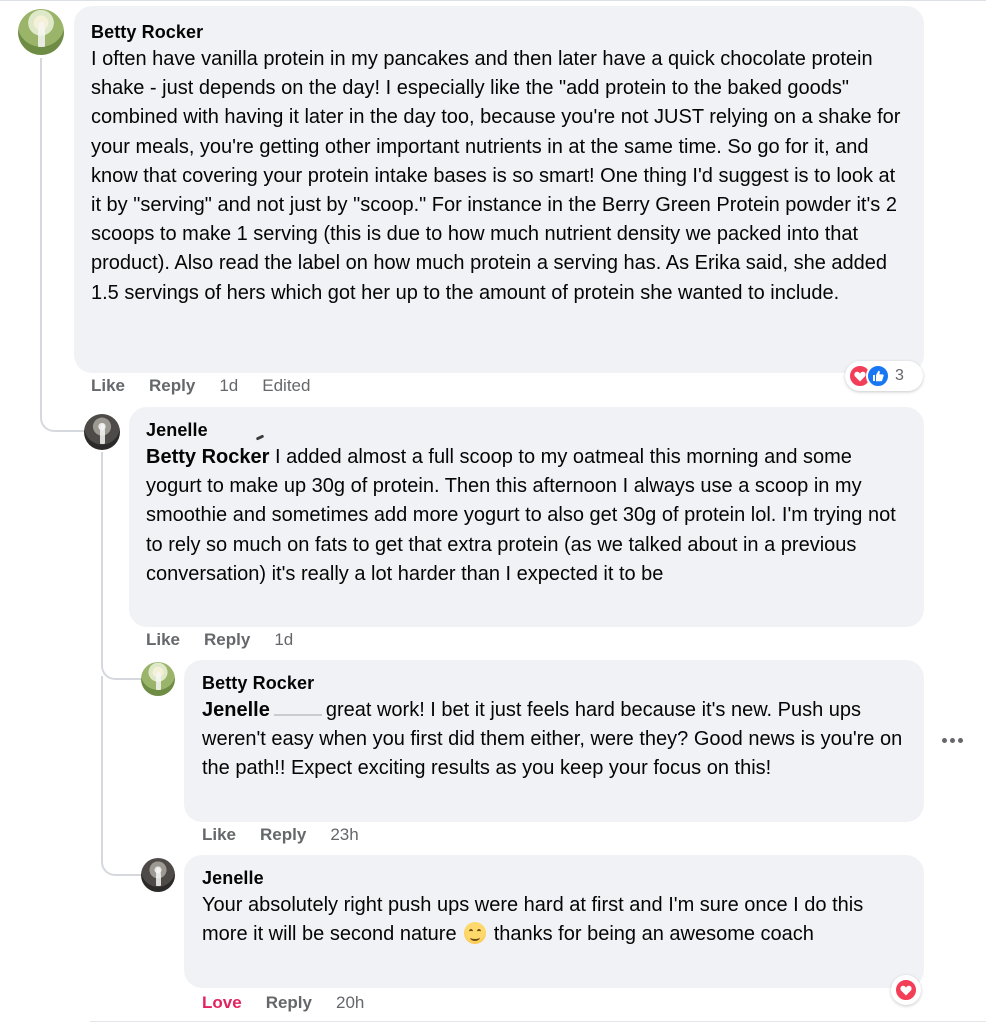  I want to click on comment-actions: Like Reply 1d, so click(231, 640).